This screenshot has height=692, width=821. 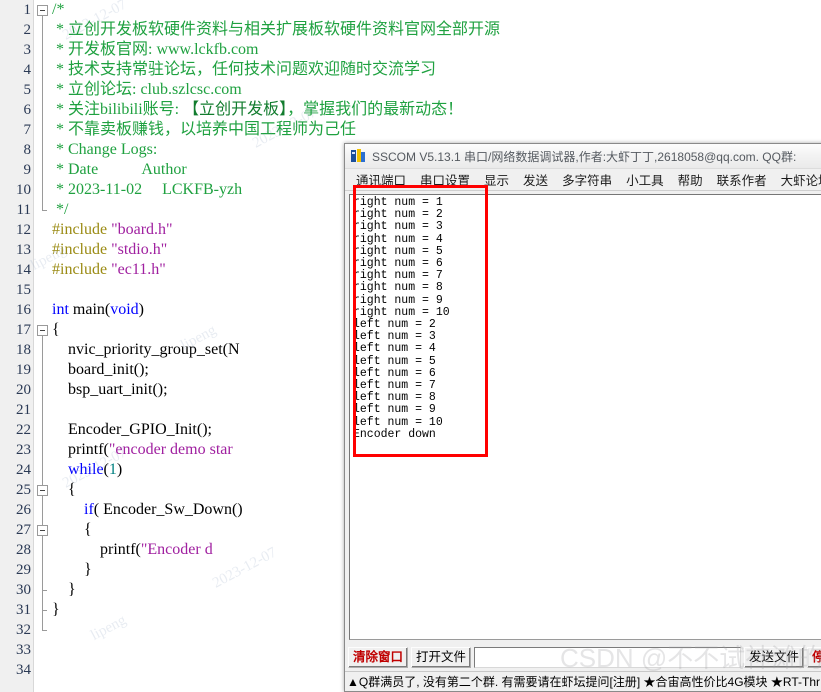 What do you see at coordinates (587, 179) in the screenshot?
I see `menu-item-多字符串: 多字符串` at bounding box center [587, 179].